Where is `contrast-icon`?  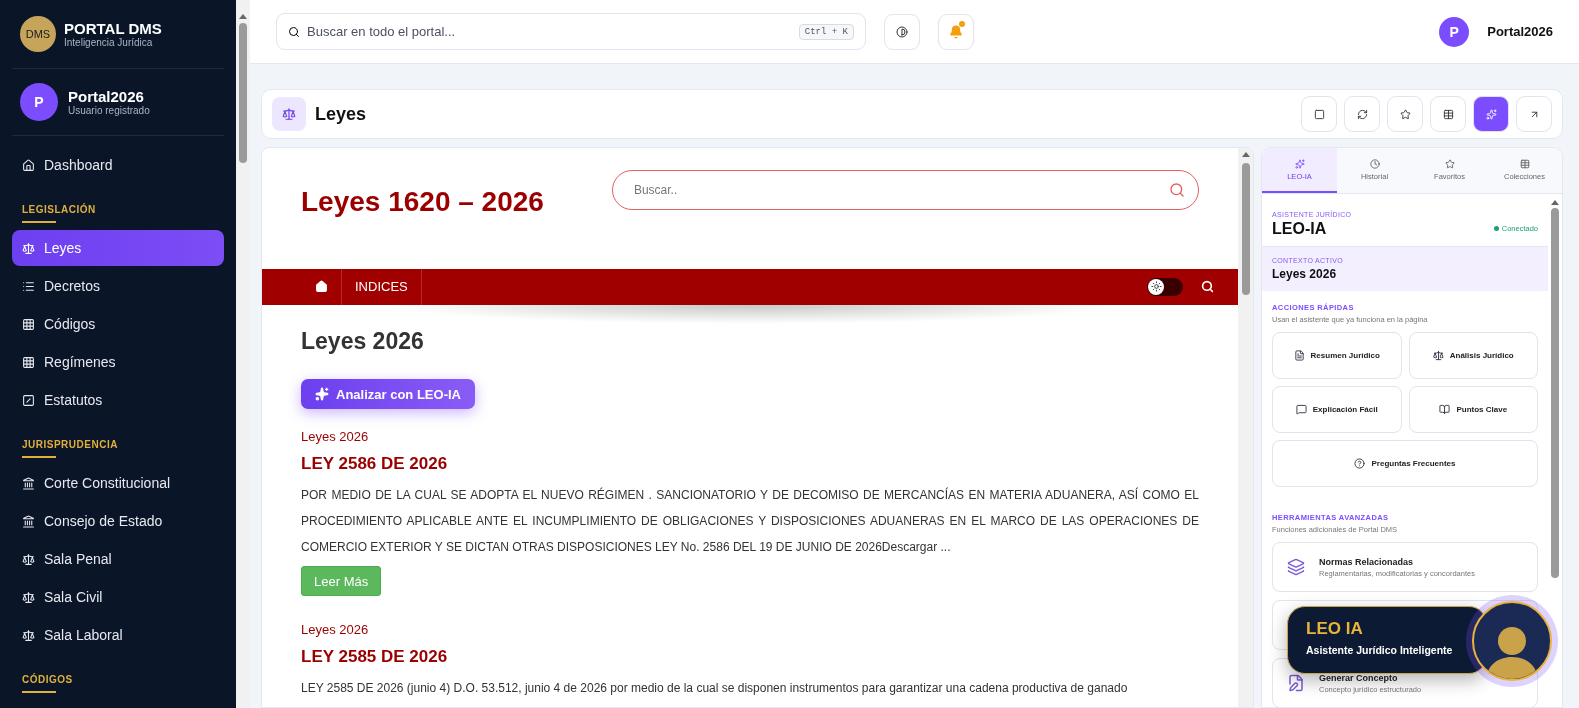 contrast-icon is located at coordinates (902, 31).